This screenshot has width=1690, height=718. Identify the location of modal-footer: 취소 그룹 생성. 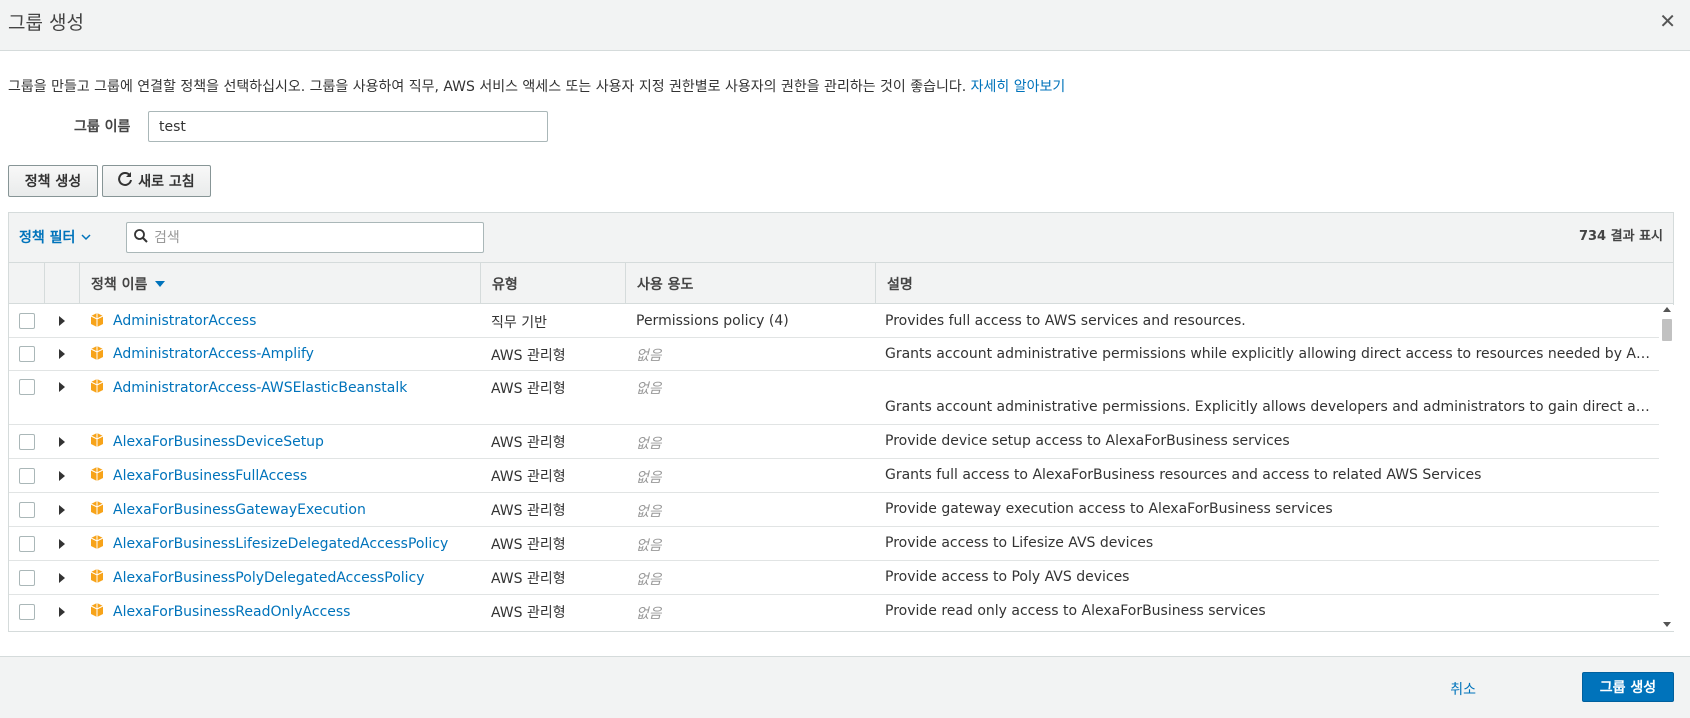
(845, 687).